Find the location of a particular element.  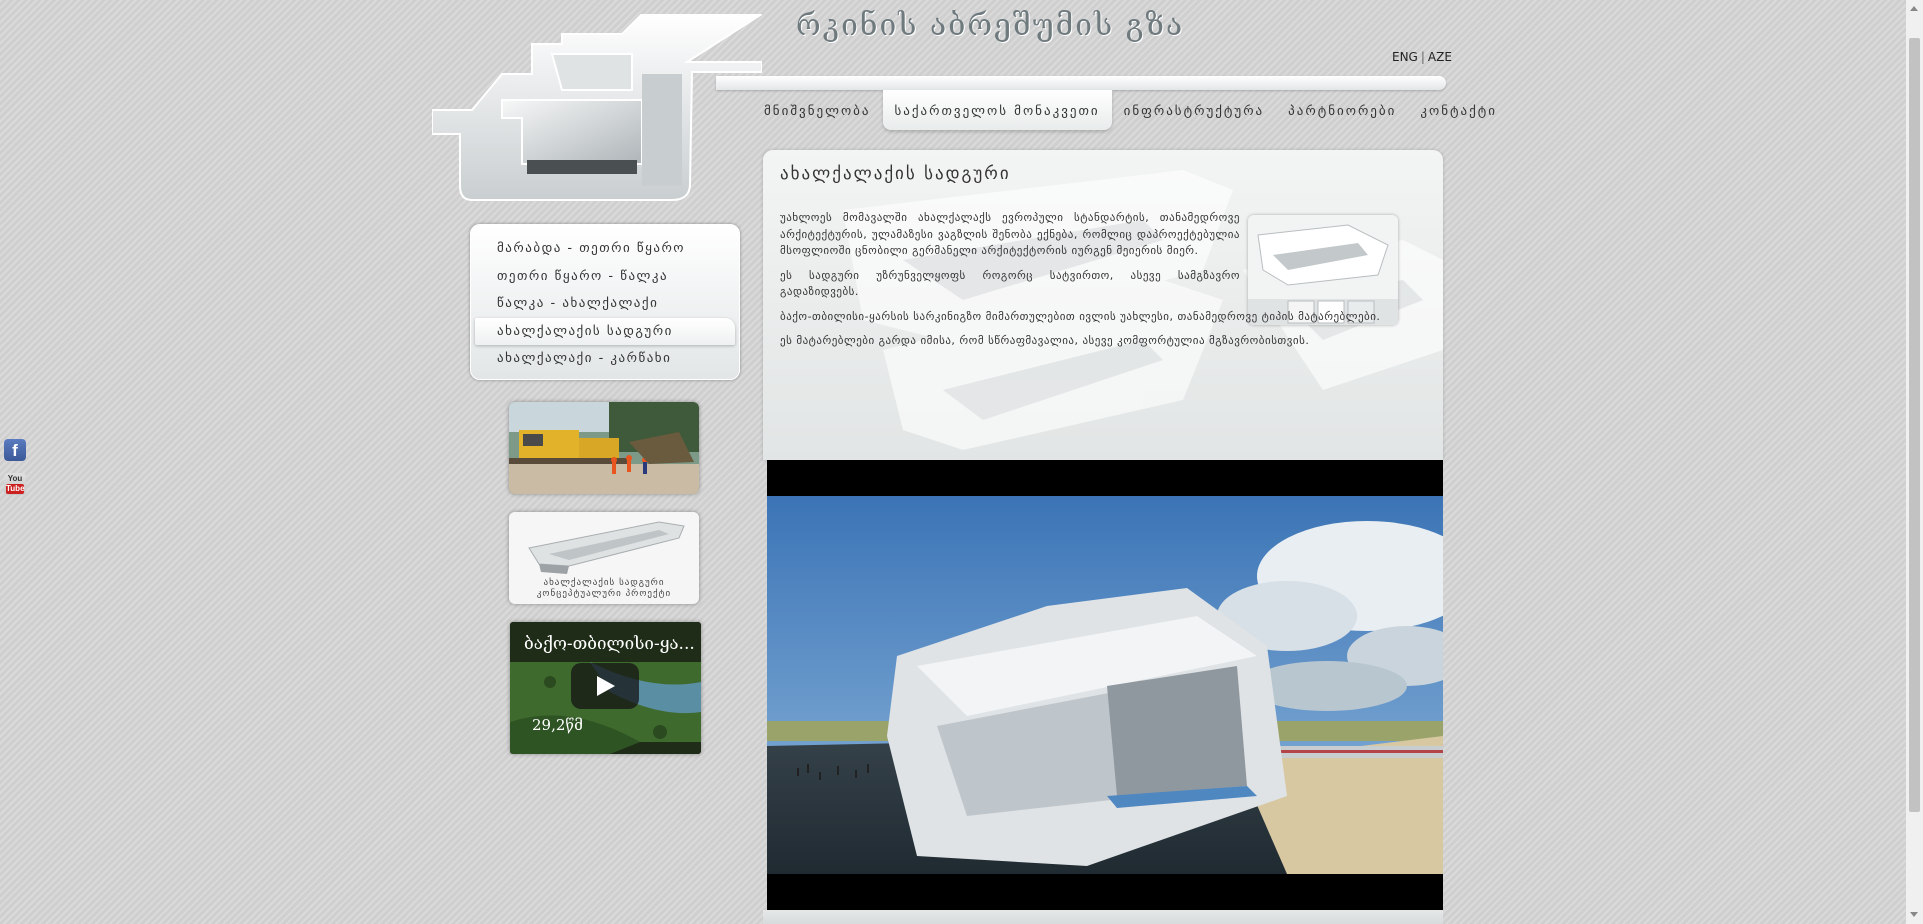

construction-photo is located at coordinates (604, 448).